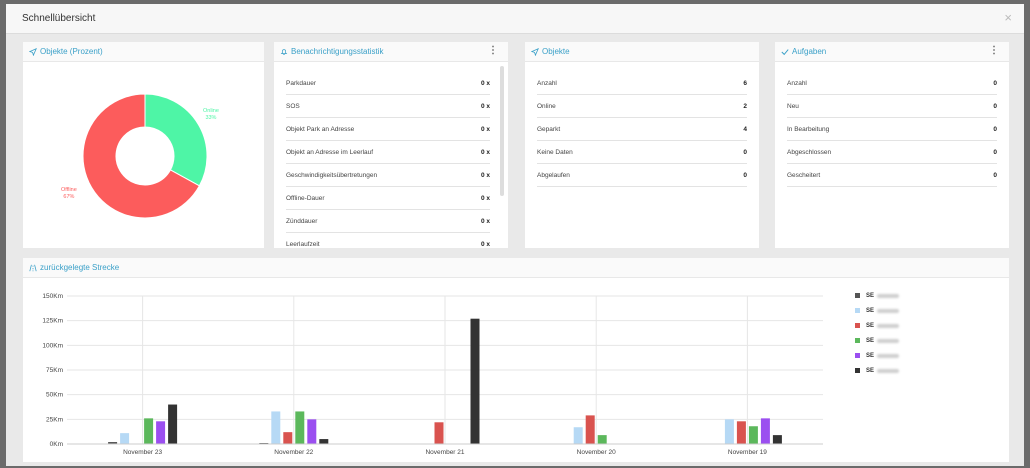 The height and width of the screenshot is (468, 1030). What do you see at coordinates (388, 106) in the screenshot?
I see `list-item: SOS 0 x` at bounding box center [388, 106].